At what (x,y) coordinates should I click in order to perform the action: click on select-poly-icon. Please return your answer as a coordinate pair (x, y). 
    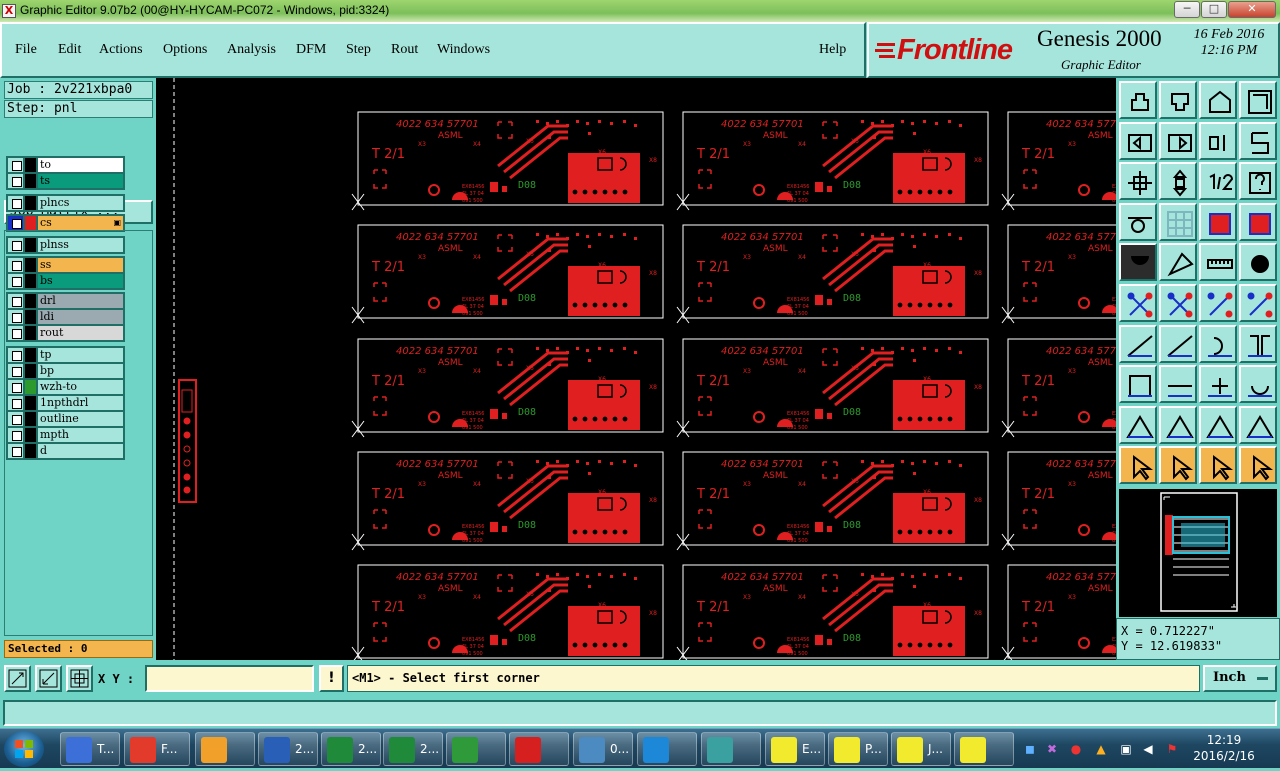
    Looking at the image, I should click on (1218, 465).